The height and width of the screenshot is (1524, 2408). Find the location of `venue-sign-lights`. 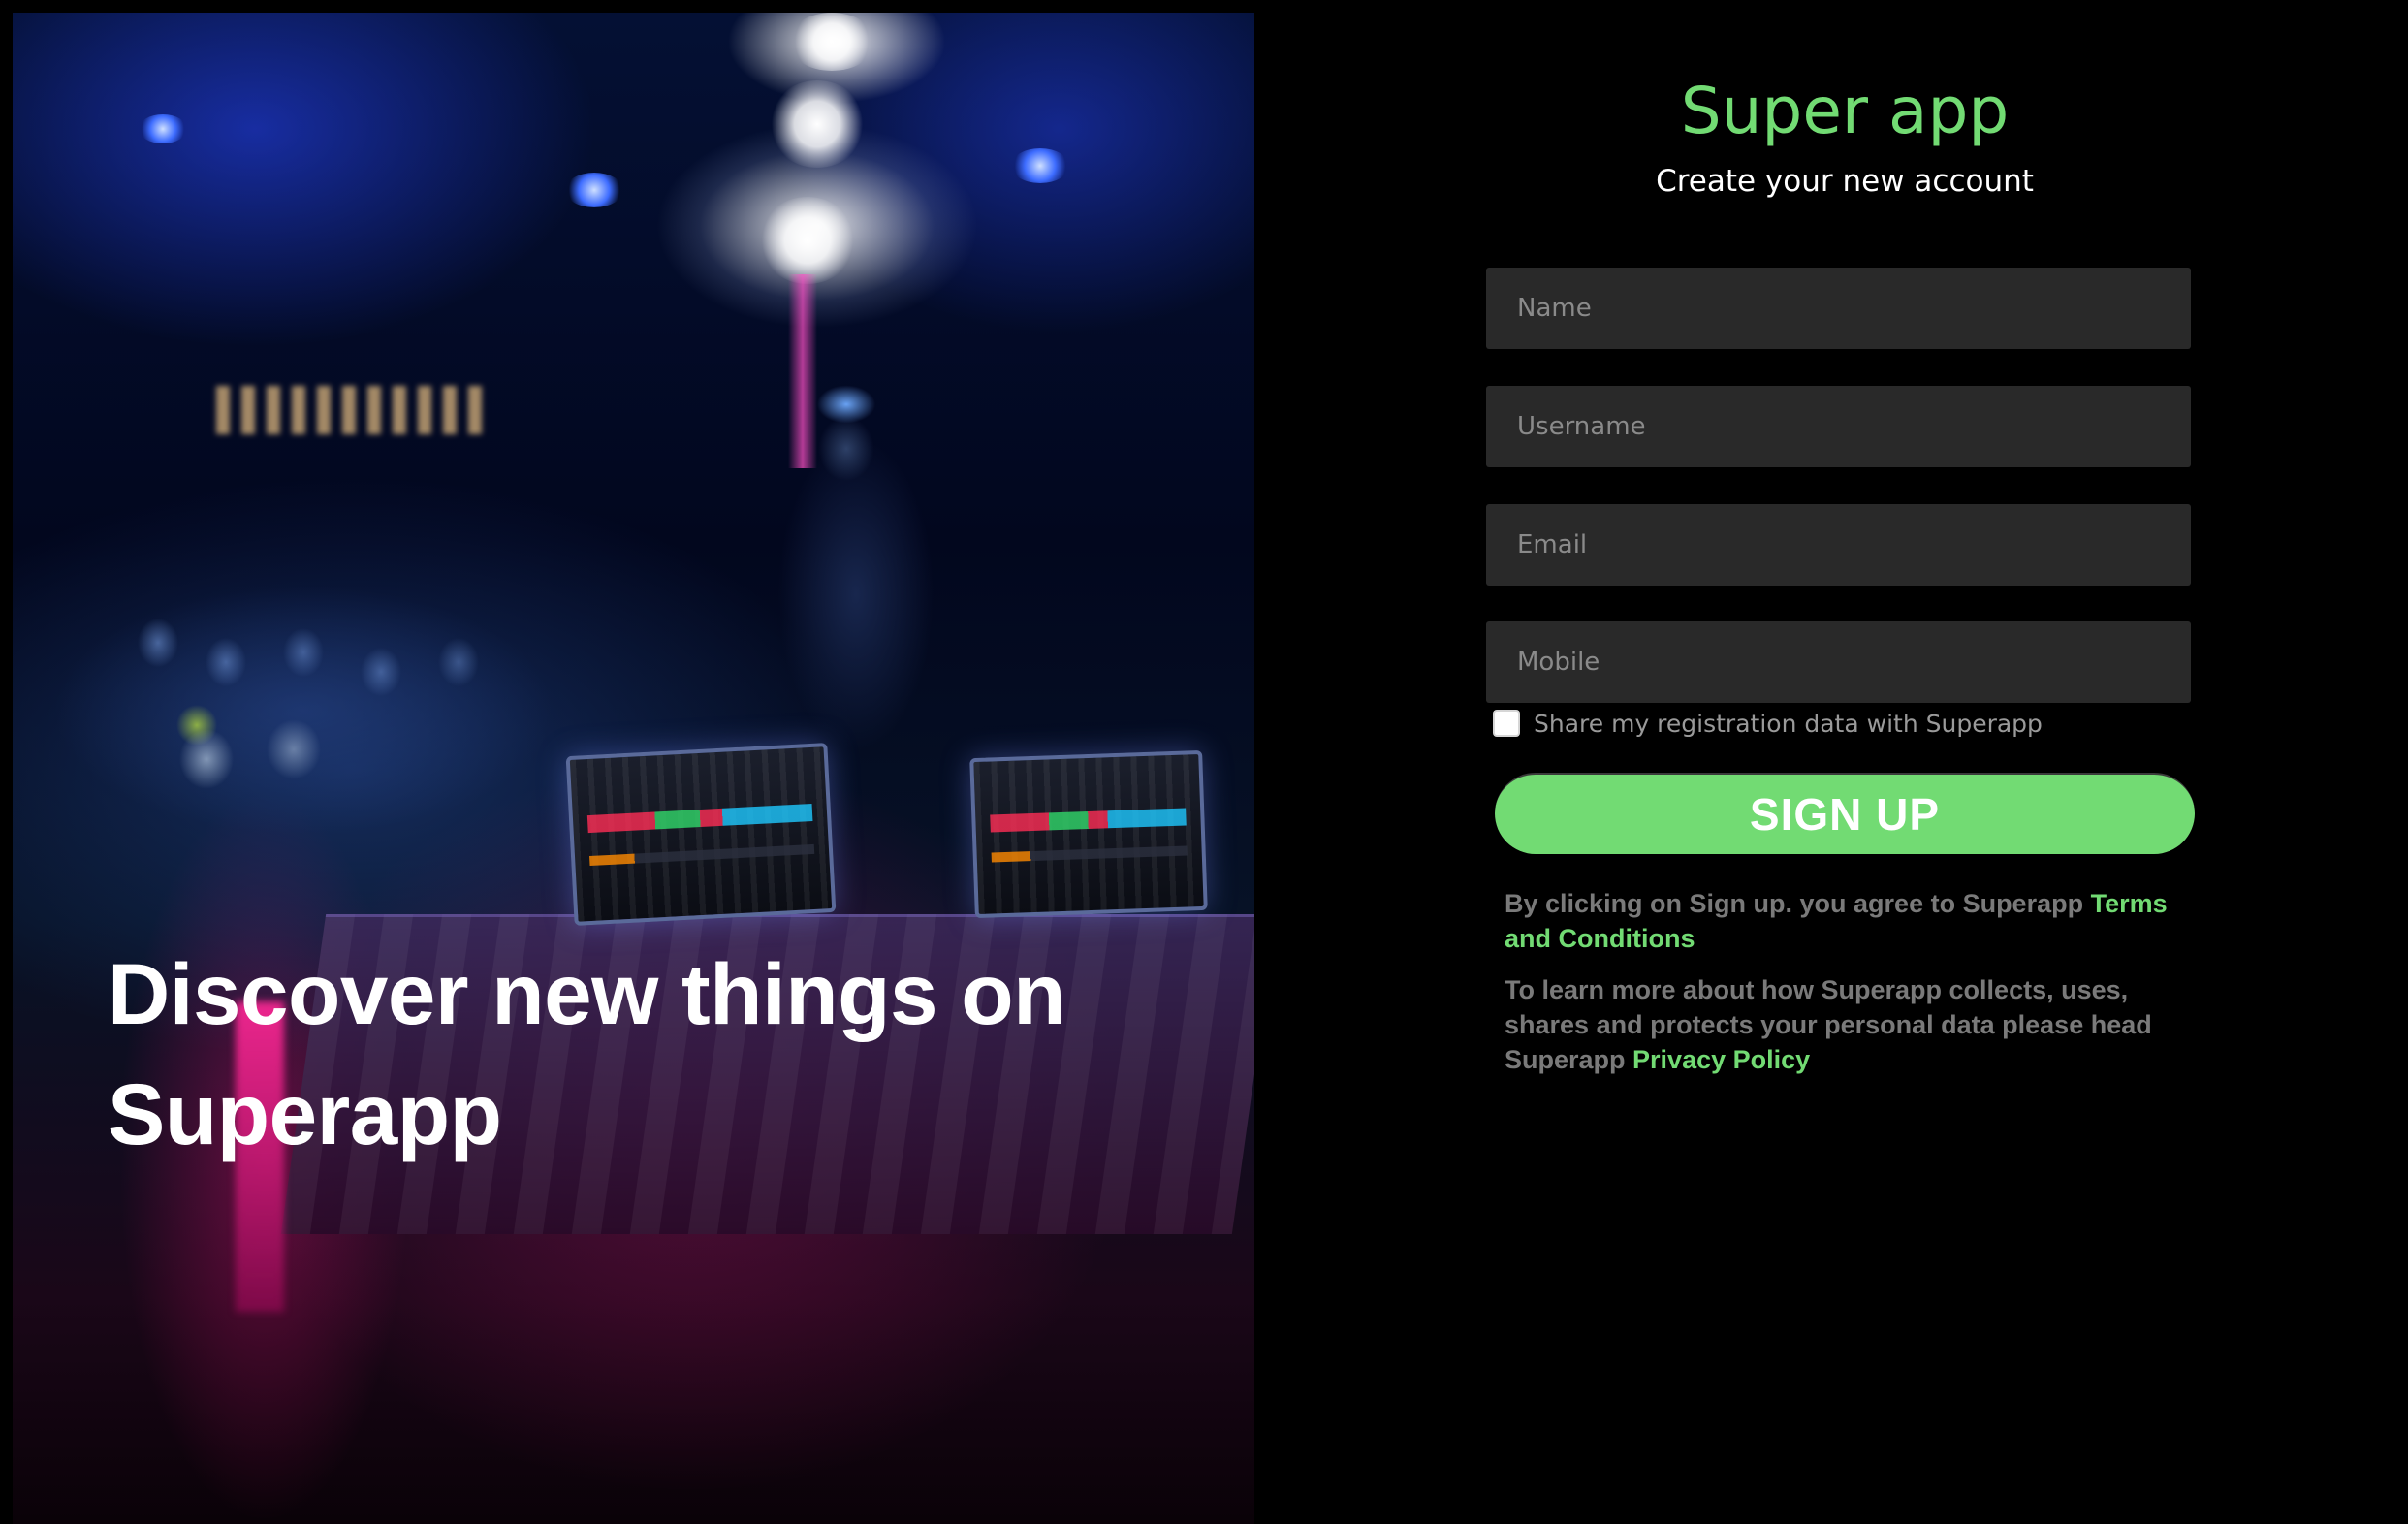

venue-sign-lights is located at coordinates (352, 410).